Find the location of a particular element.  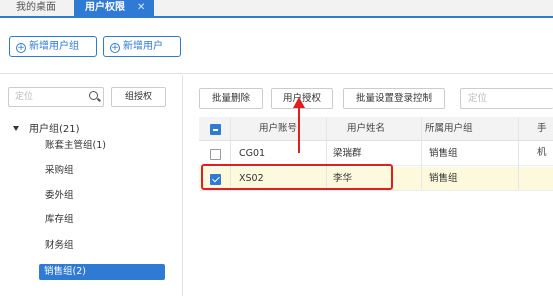

add-user-group-label: 新增用户组 is located at coordinates (54, 46).